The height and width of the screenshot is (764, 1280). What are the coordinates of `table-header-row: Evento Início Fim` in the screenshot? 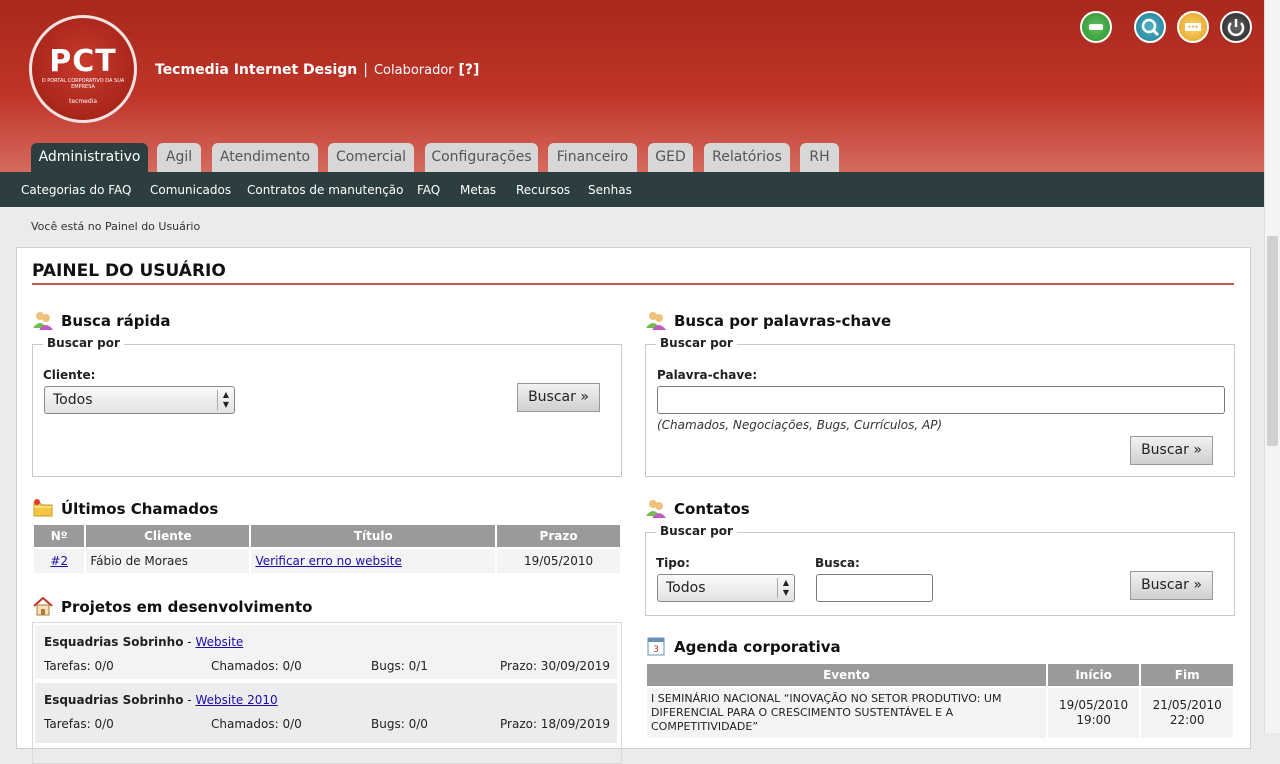 It's located at (940, 675).